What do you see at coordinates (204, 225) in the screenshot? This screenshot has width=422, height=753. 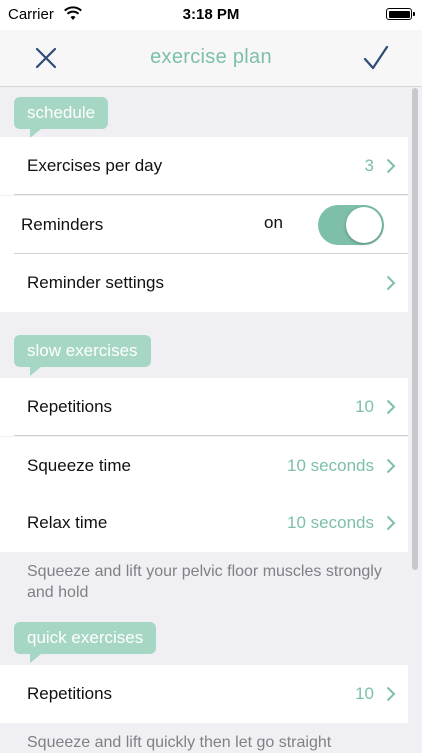 I see `row-reminders: Reminders on` at bounding box center [204, 225].